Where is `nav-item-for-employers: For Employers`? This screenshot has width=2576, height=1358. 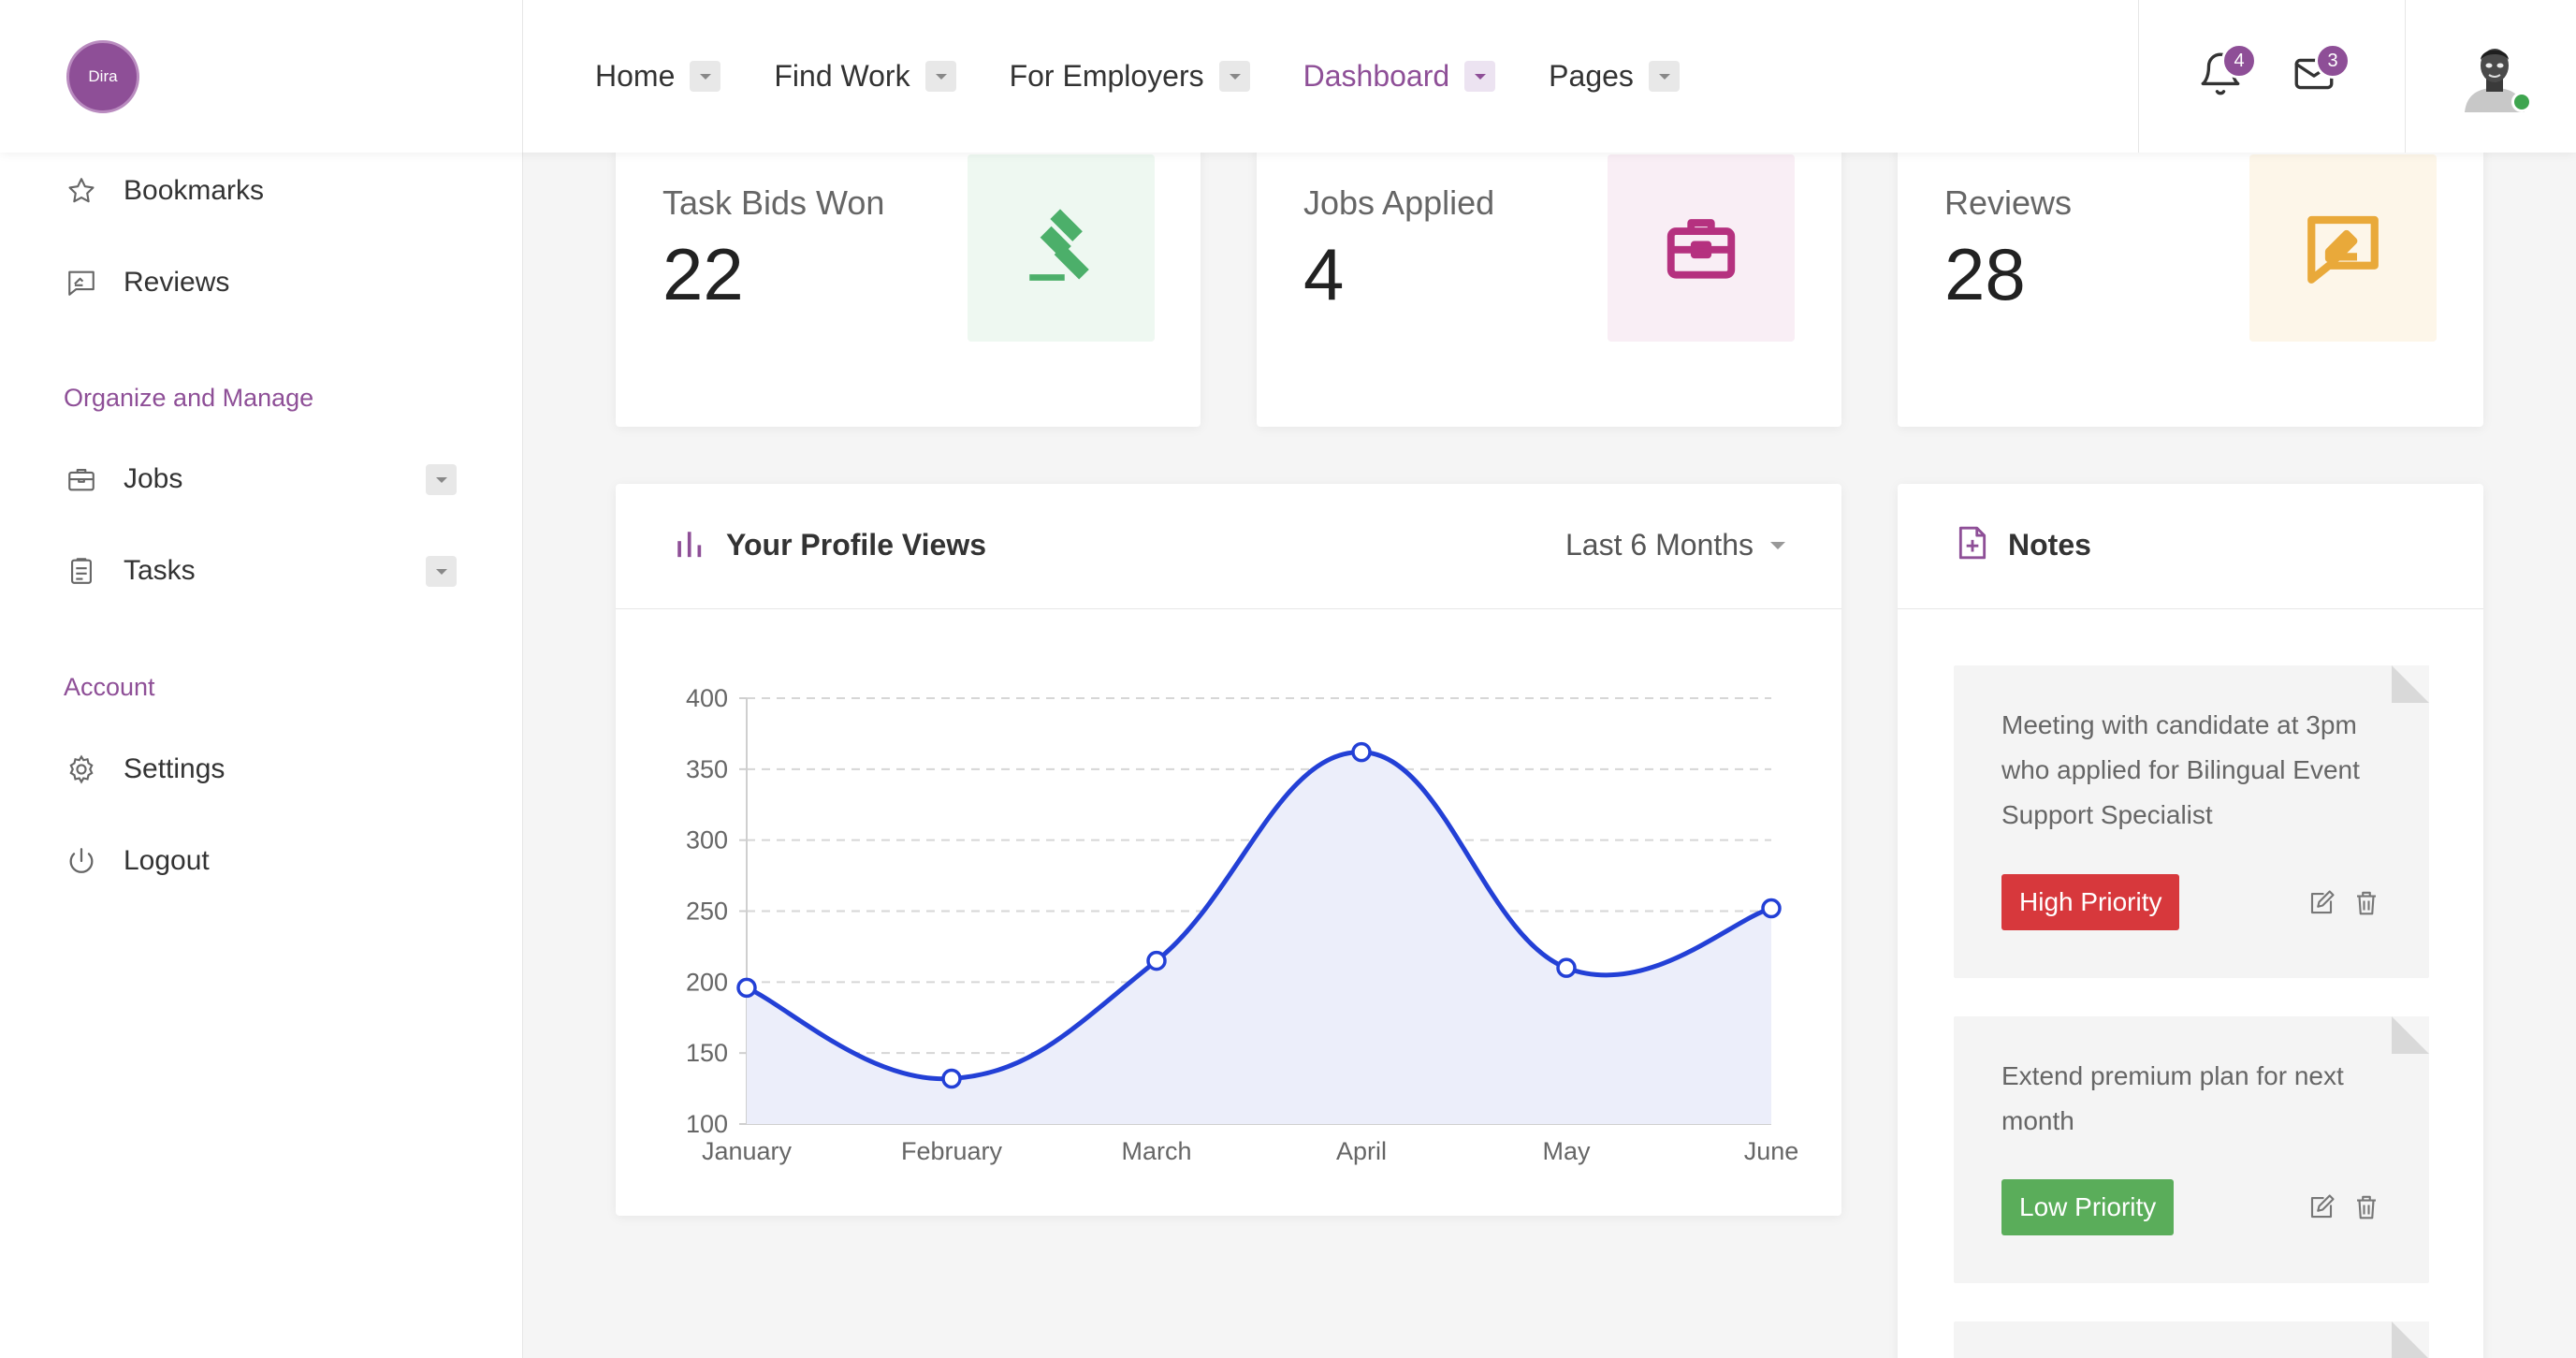 nav-item-for-employers: For Employers is located at coordinates (1130, 76).